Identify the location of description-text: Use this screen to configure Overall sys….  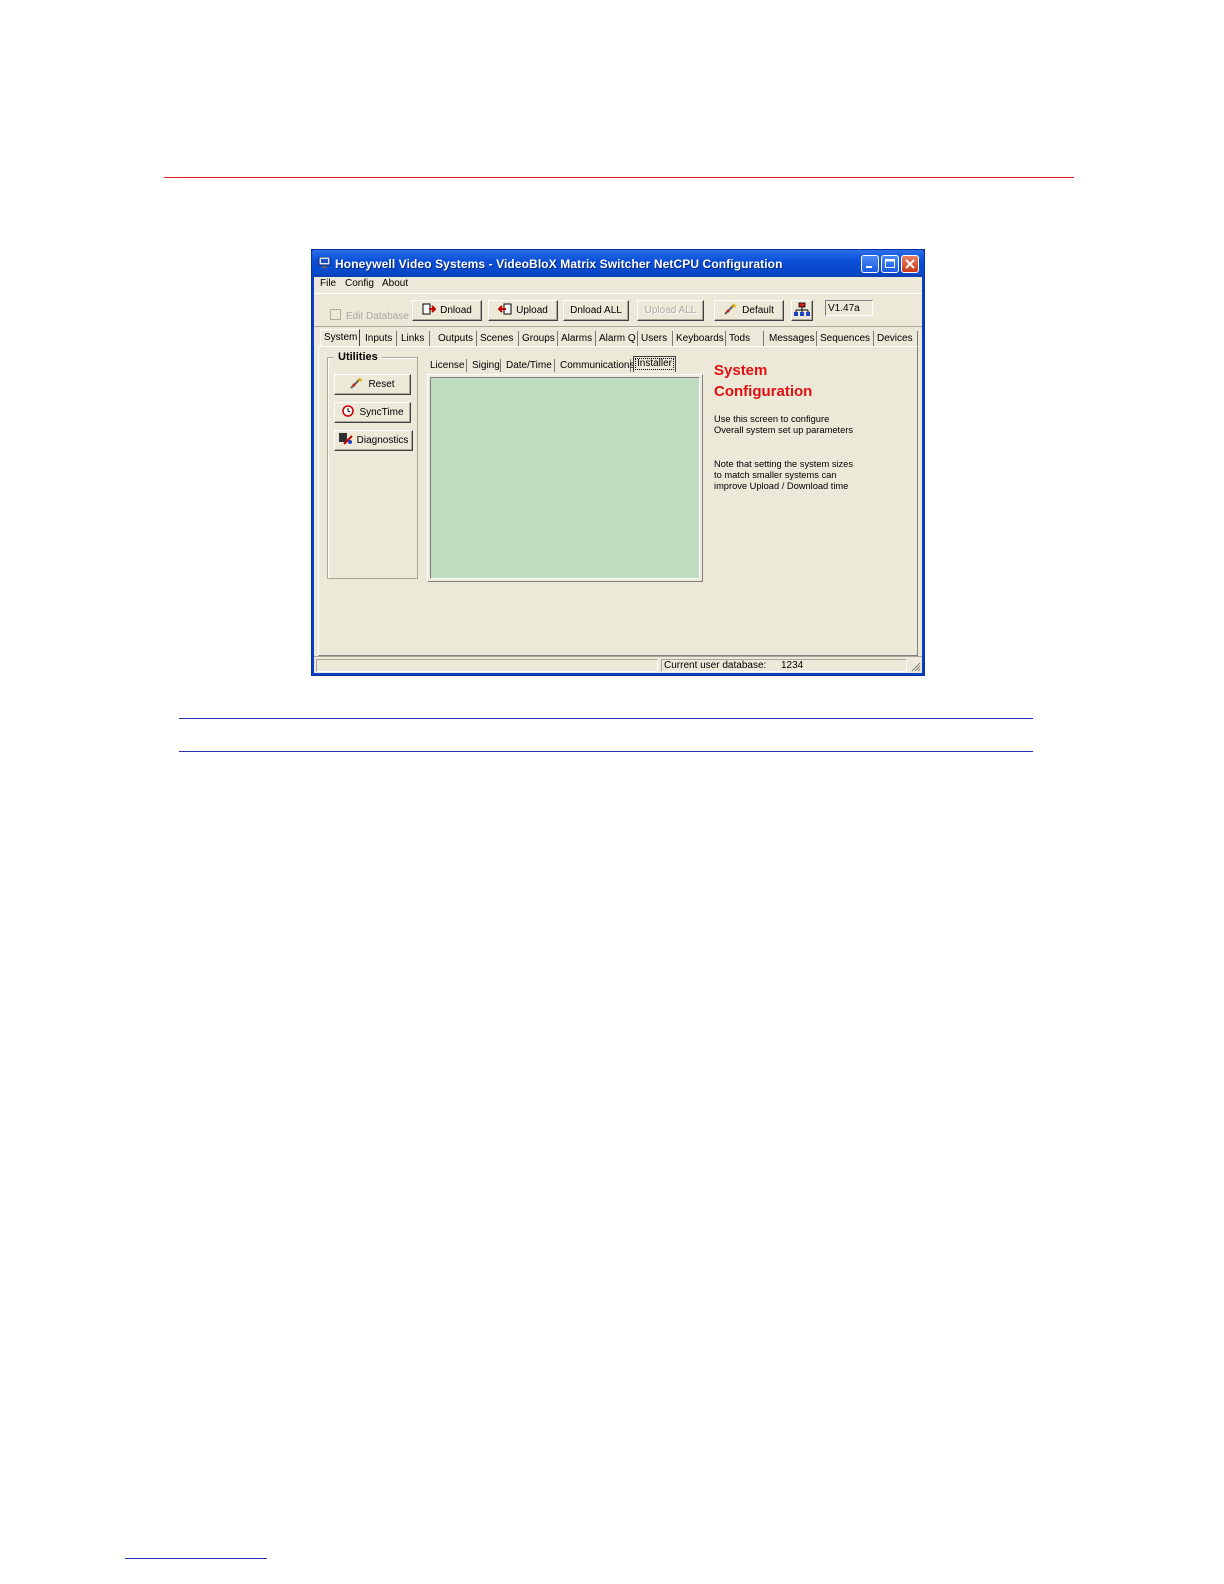
(783, 424).